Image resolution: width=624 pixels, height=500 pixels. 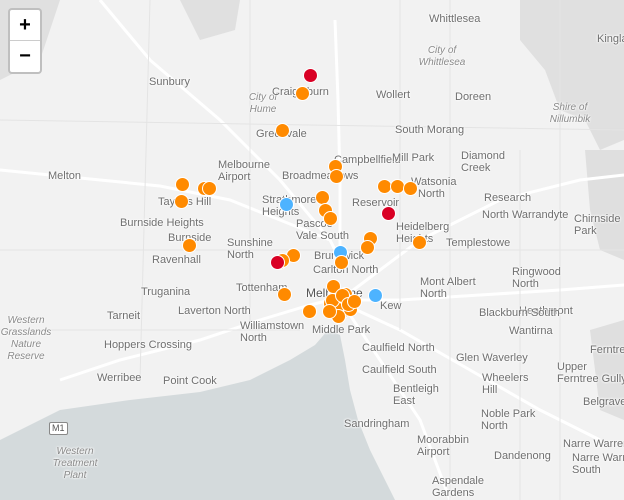 I want to click on map-label-glen-waverley: Glen Waverley, so click(x=492, y=358).